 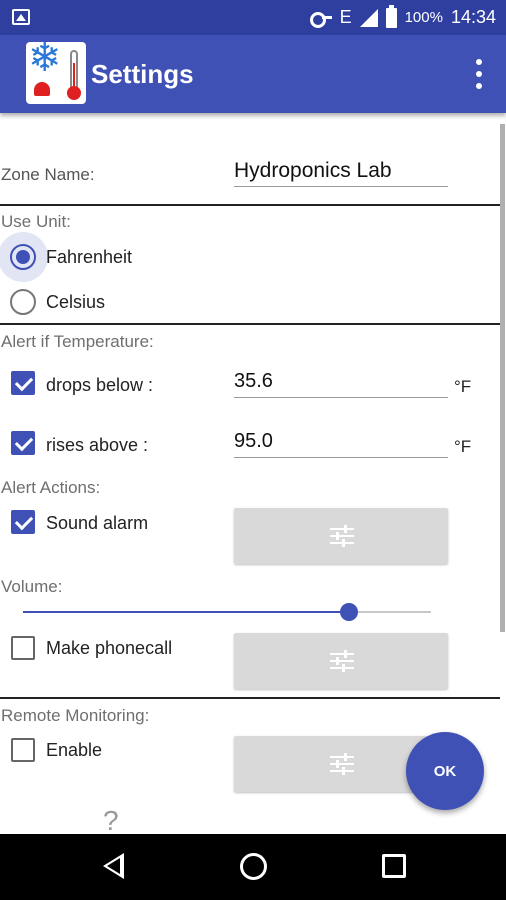 I want to click on bell-icon, so click(x=42, y=89).